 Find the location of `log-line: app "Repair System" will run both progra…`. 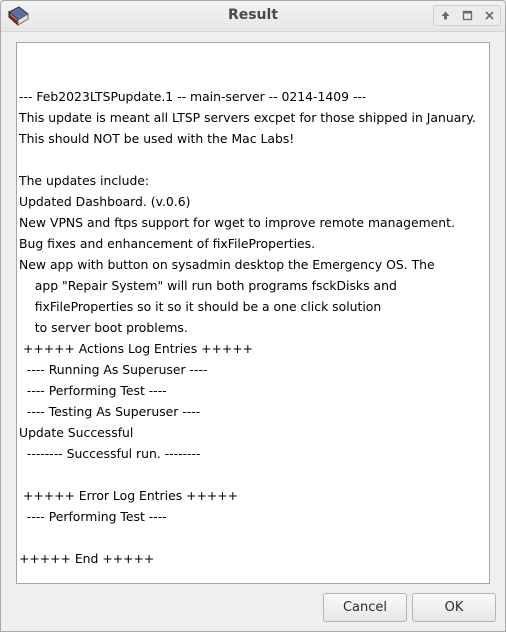

log-line: app "Repair System" will run both progra… is located at coordinates (208, 285).